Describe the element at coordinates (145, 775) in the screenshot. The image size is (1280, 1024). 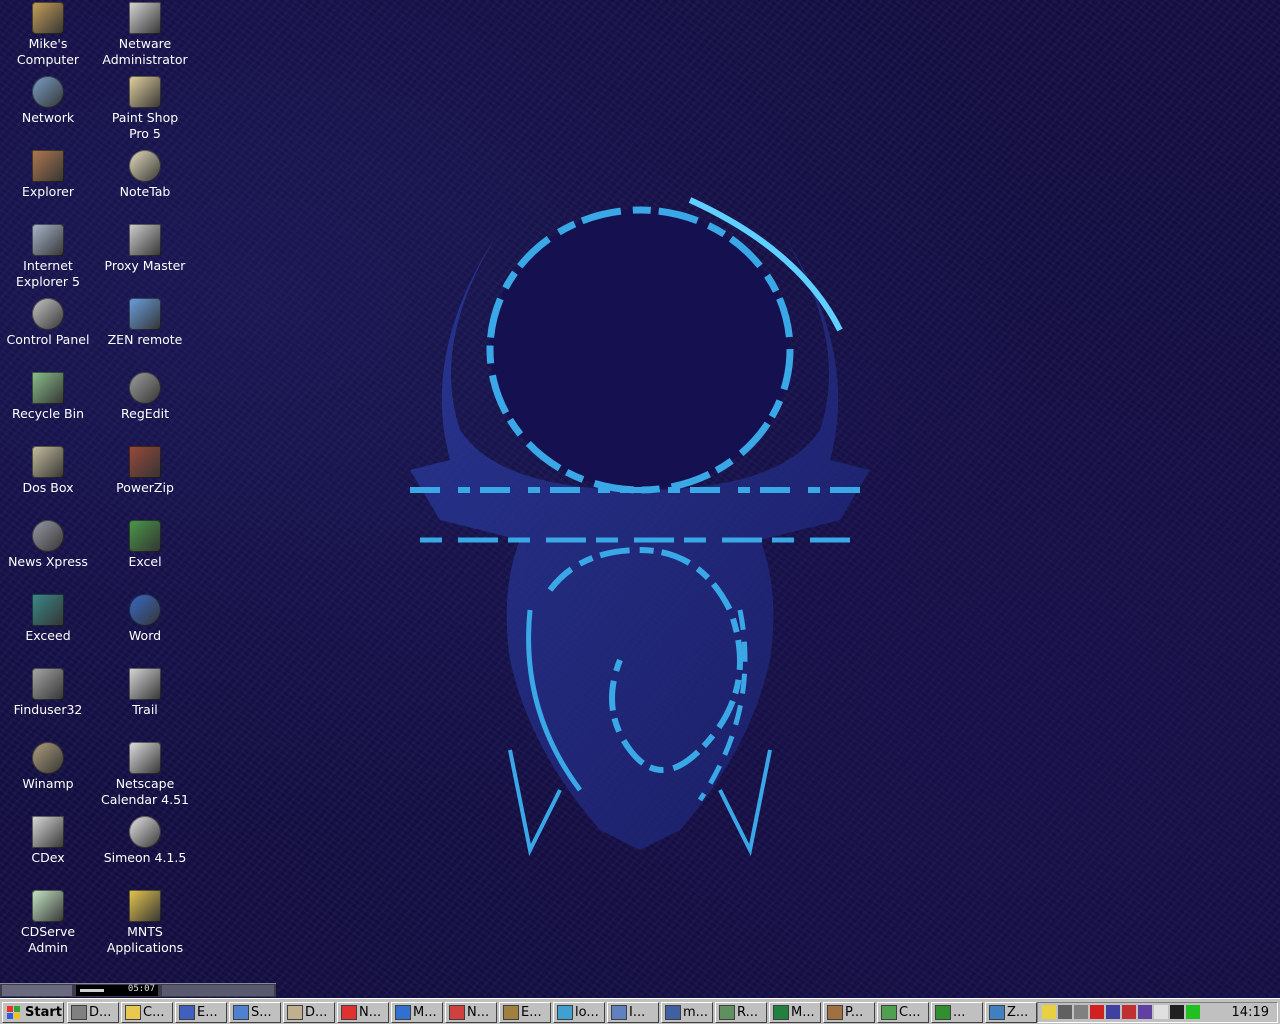
I see `desktop-icon: Netscape Calendar 4.51` at that location.